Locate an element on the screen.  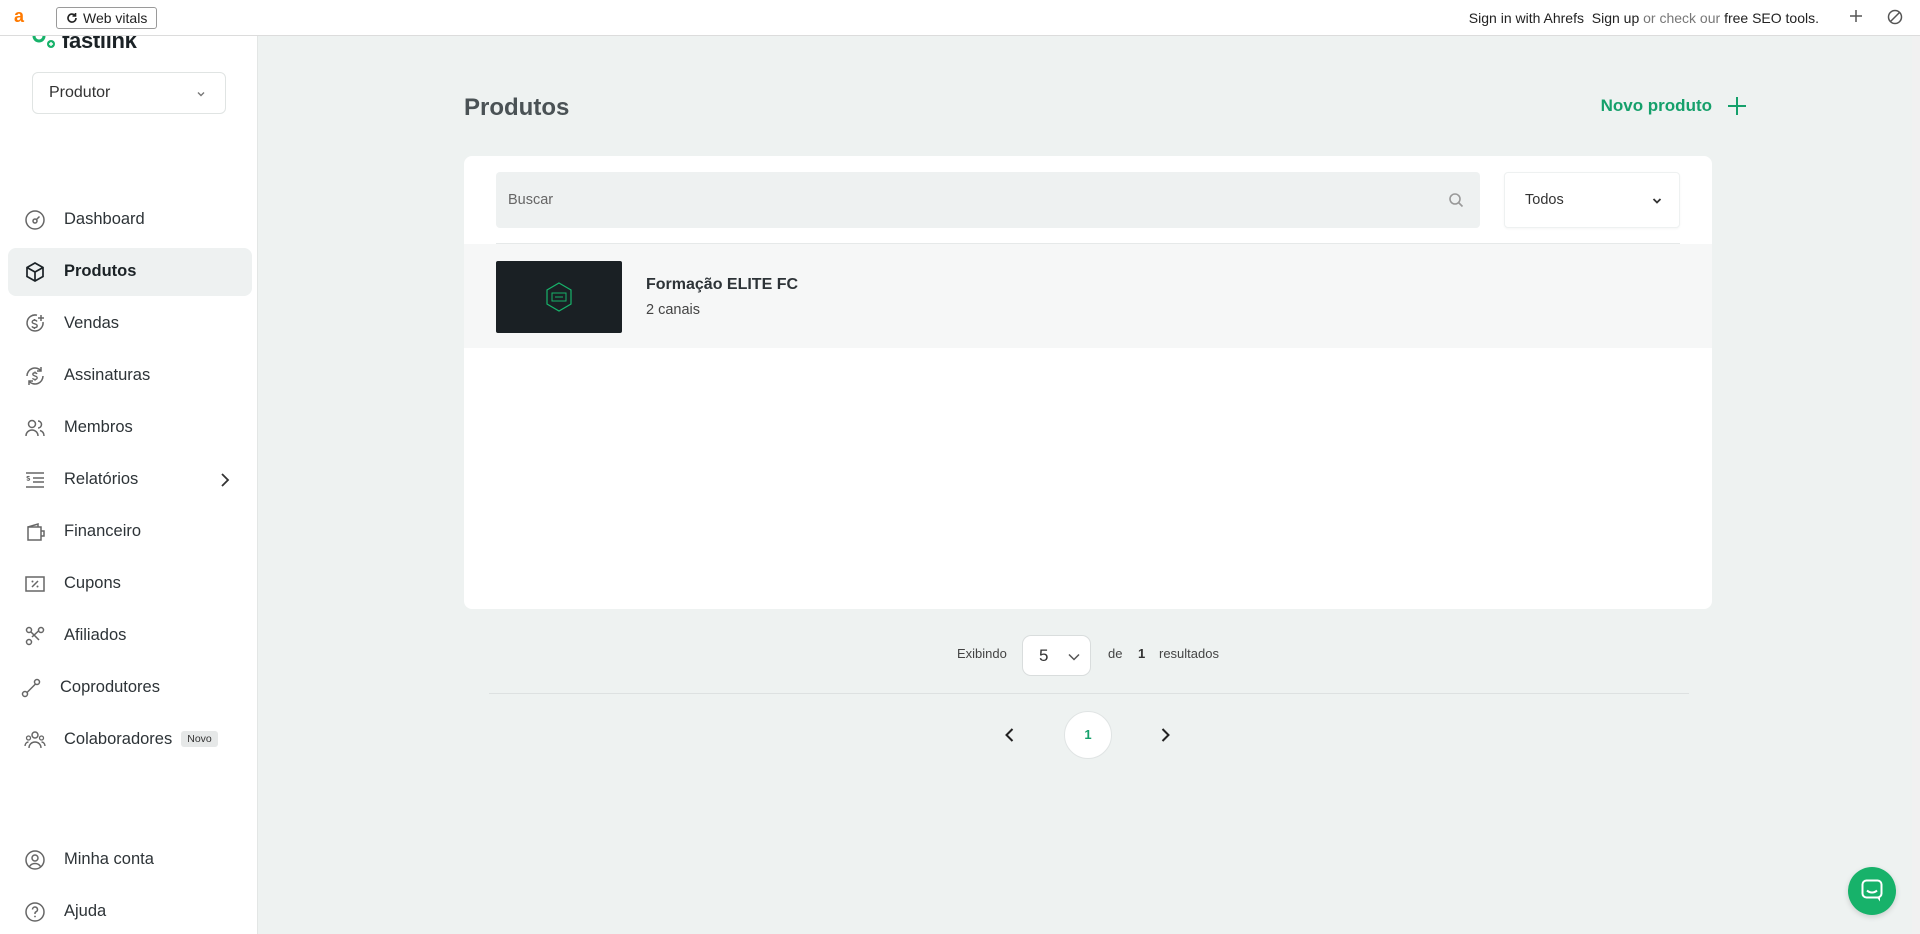
status-filter-select: Todos is located at coordinates (1592, 200).